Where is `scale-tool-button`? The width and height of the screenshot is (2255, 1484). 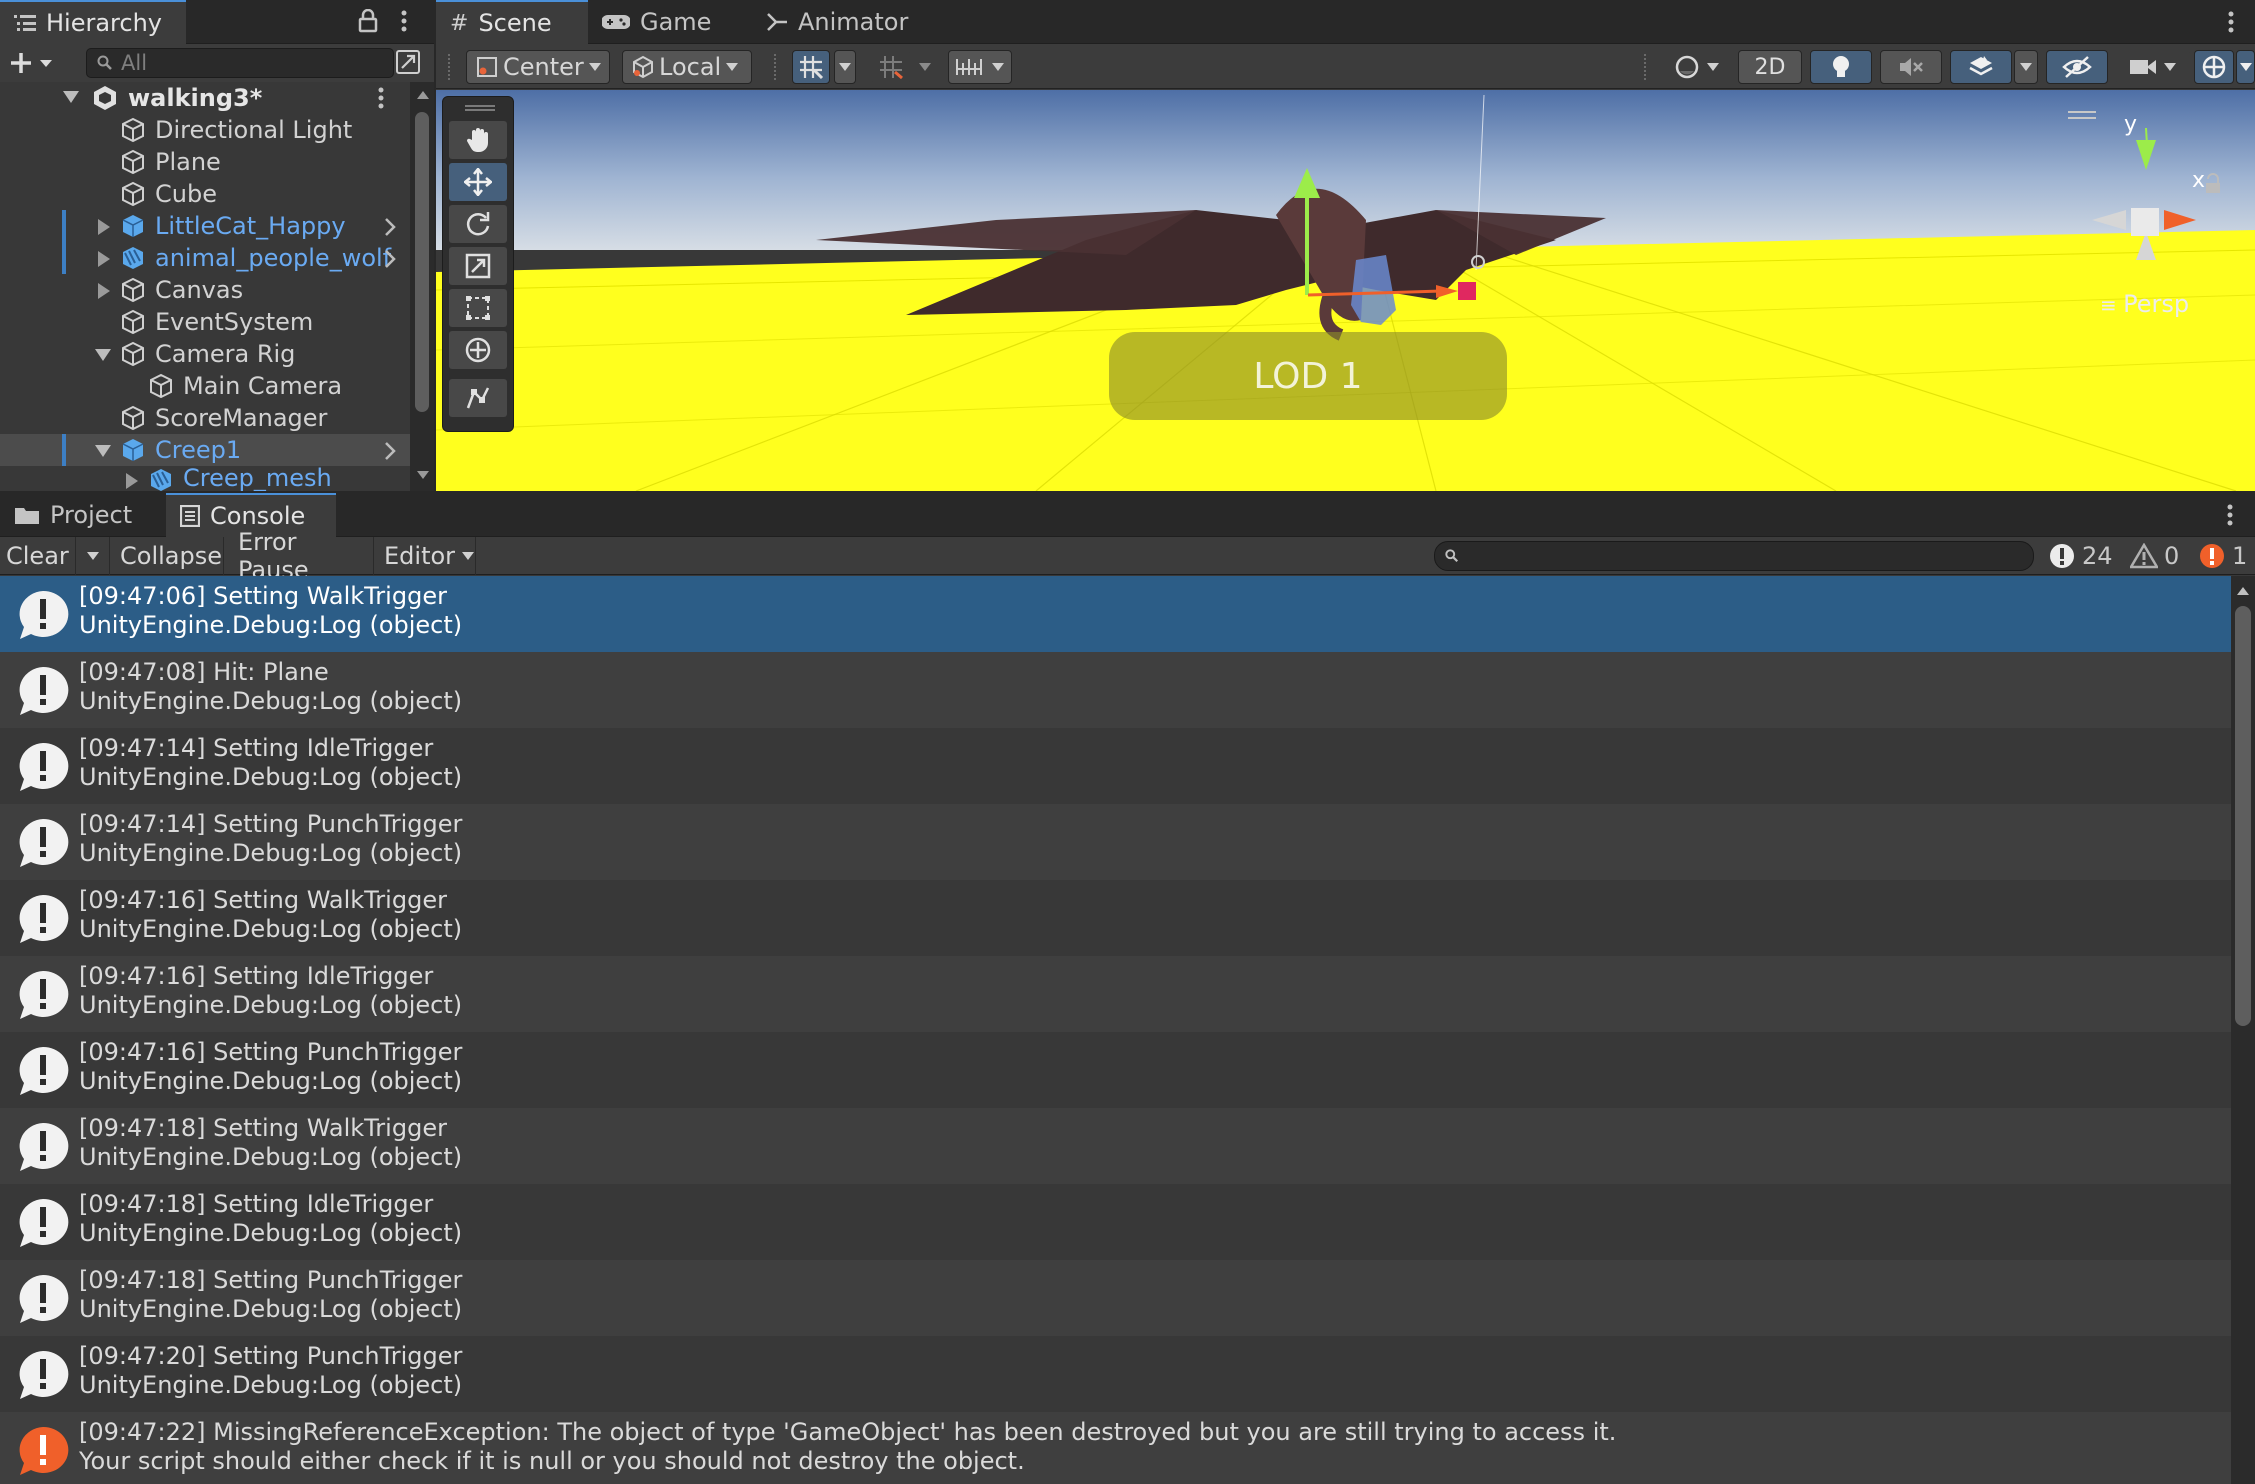
scale-tool-button is located at coordinates (478, 266).